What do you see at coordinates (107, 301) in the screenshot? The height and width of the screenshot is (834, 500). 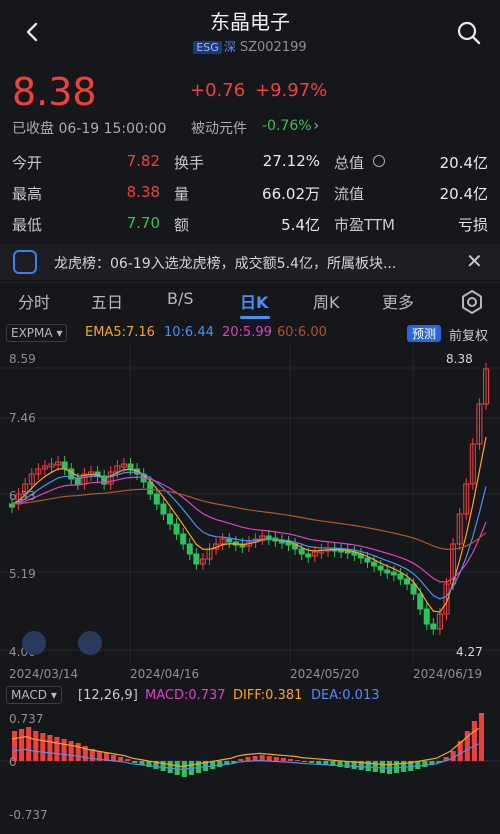 I see `tab-five-day: 五日` at bounding box center [107, 301].